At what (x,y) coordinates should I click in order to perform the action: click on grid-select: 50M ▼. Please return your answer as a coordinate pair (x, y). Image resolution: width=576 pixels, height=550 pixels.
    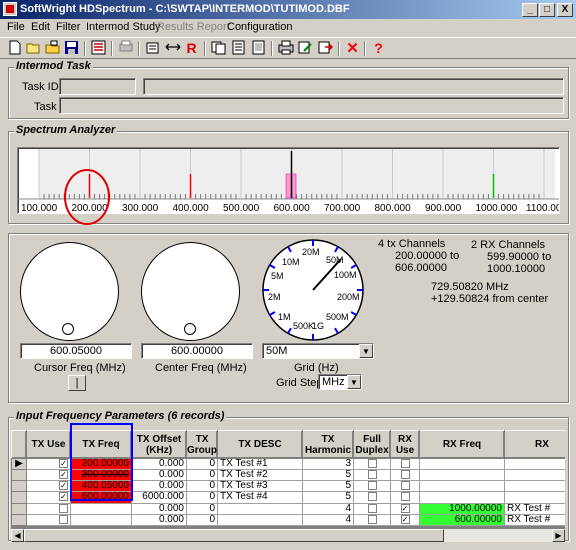
    Looking at the image, I should click on (318, 351).